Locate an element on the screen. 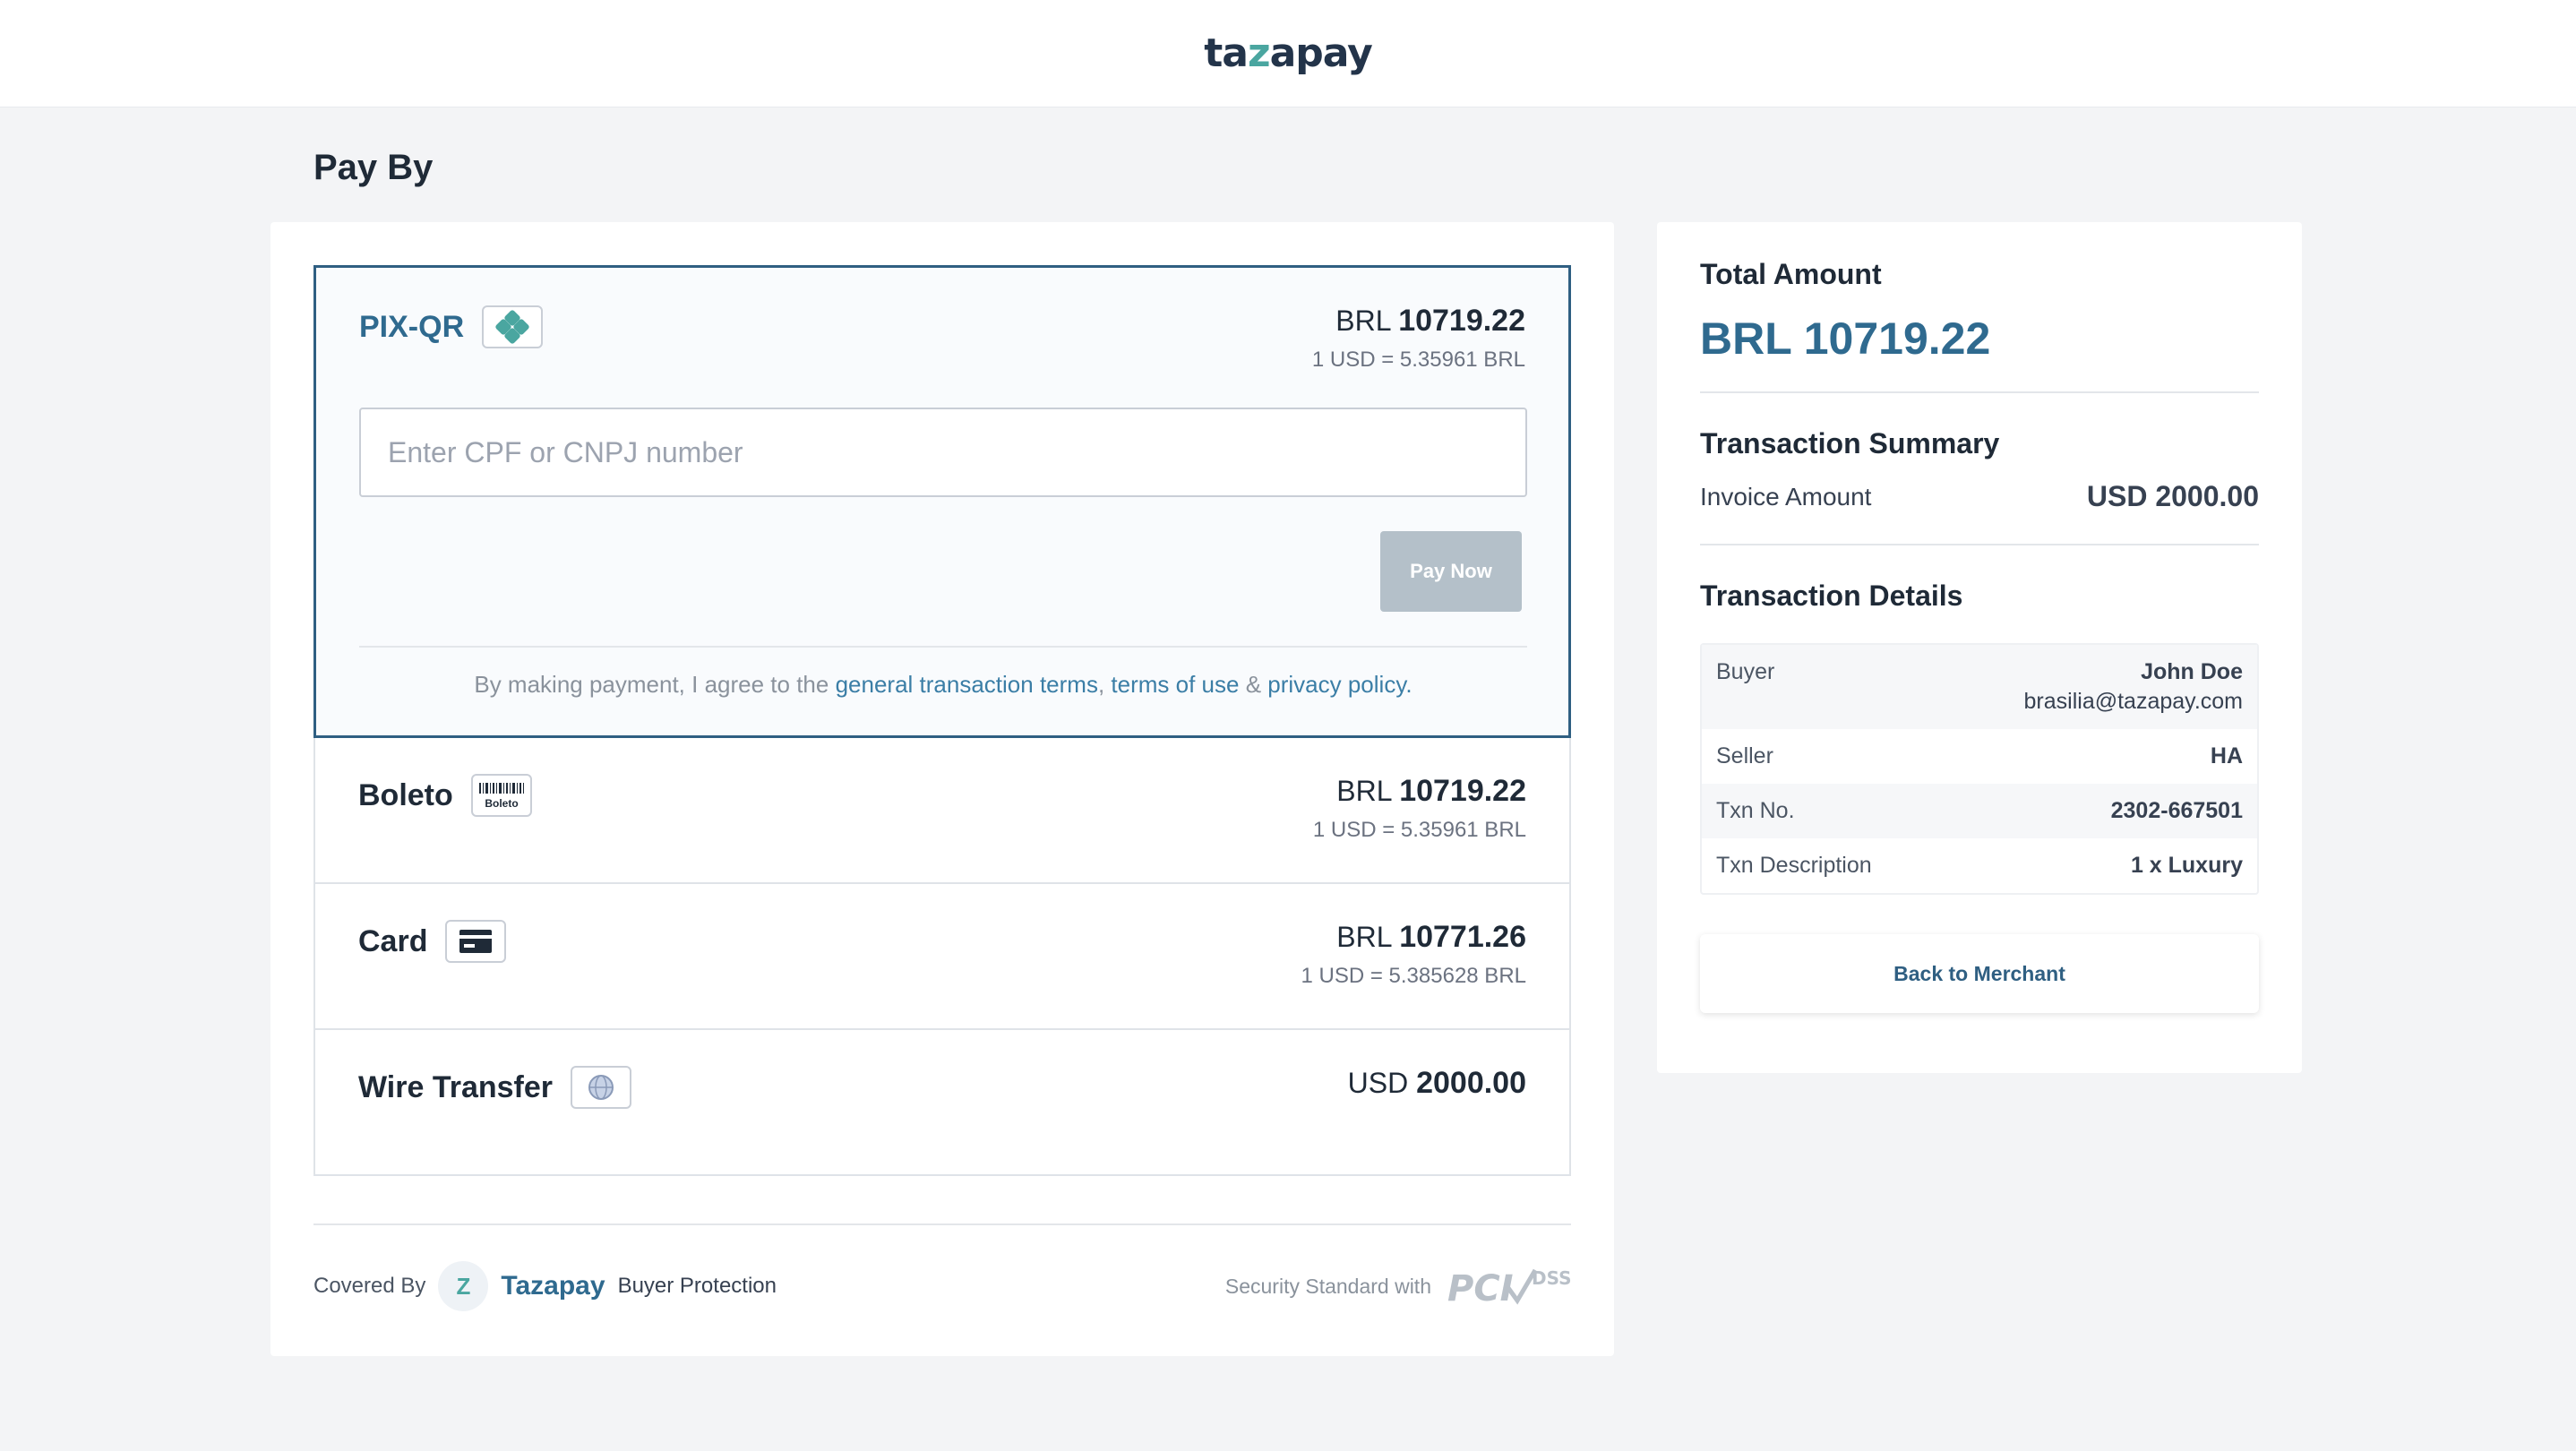 This screenshot has height=1451, width=2576. tazapay-brand: Tazapay is located at coordinates (553, 1286).